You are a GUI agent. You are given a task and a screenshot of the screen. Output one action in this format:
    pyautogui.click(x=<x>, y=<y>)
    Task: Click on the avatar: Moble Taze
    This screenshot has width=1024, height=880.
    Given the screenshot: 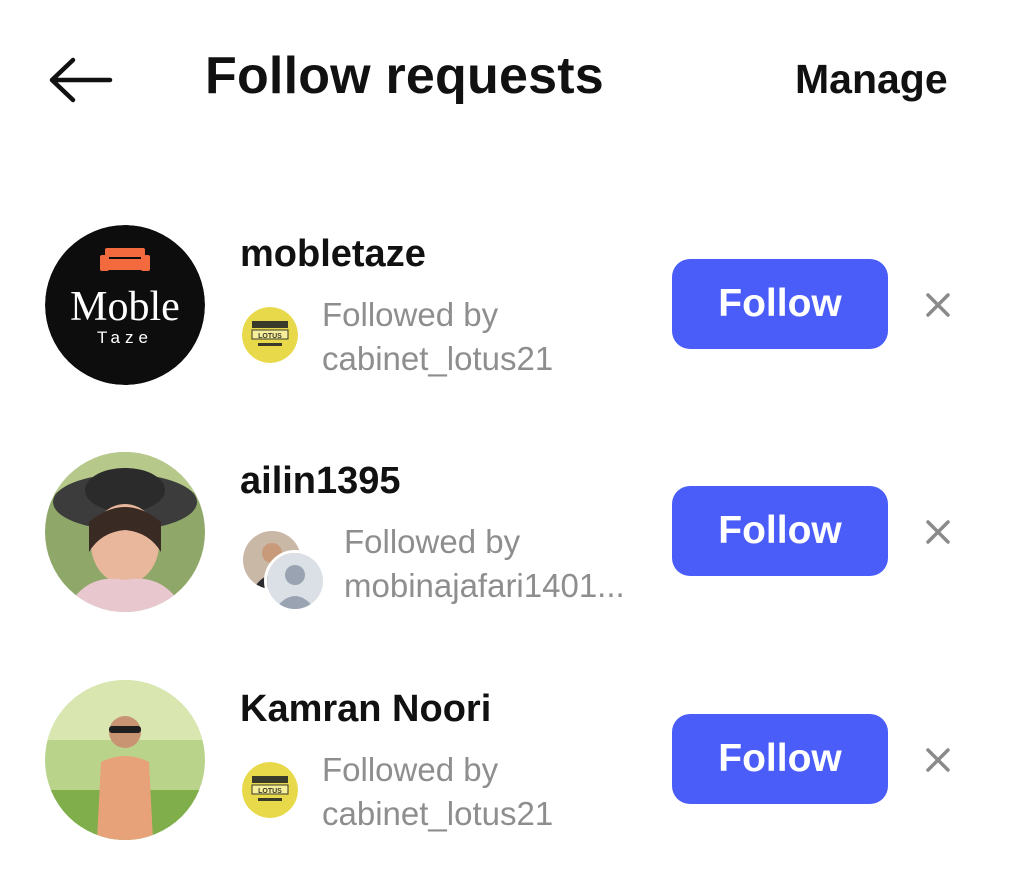 What is the action you would take?
    pyautogui.click(x=125, y=305)
    